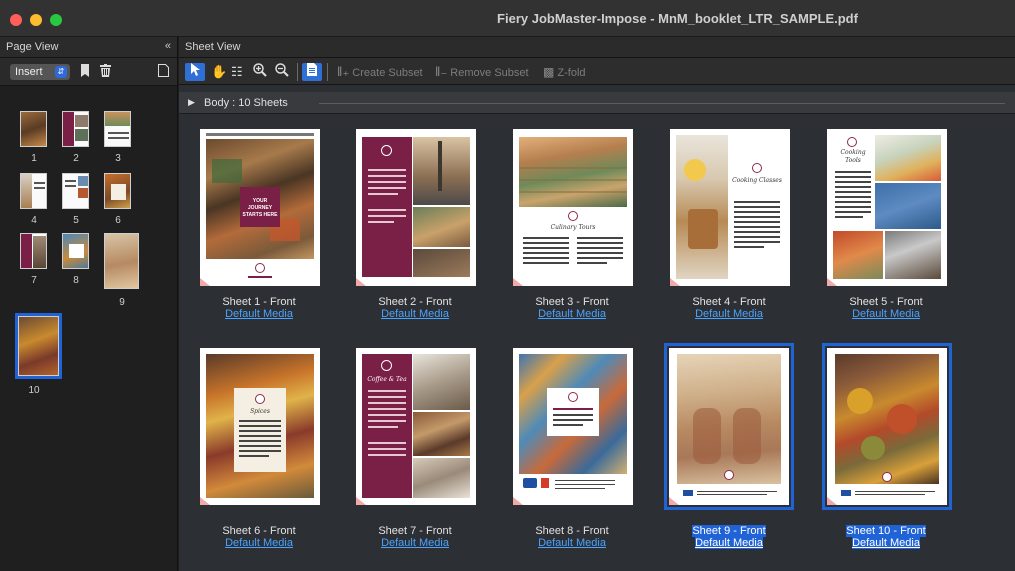 This screenshot has height=571, width=1015. What do you see at coordinates (213, 47) in the screenshot?
I see `sheet-view-title: Sheet View` at bounding box center [213, 47].